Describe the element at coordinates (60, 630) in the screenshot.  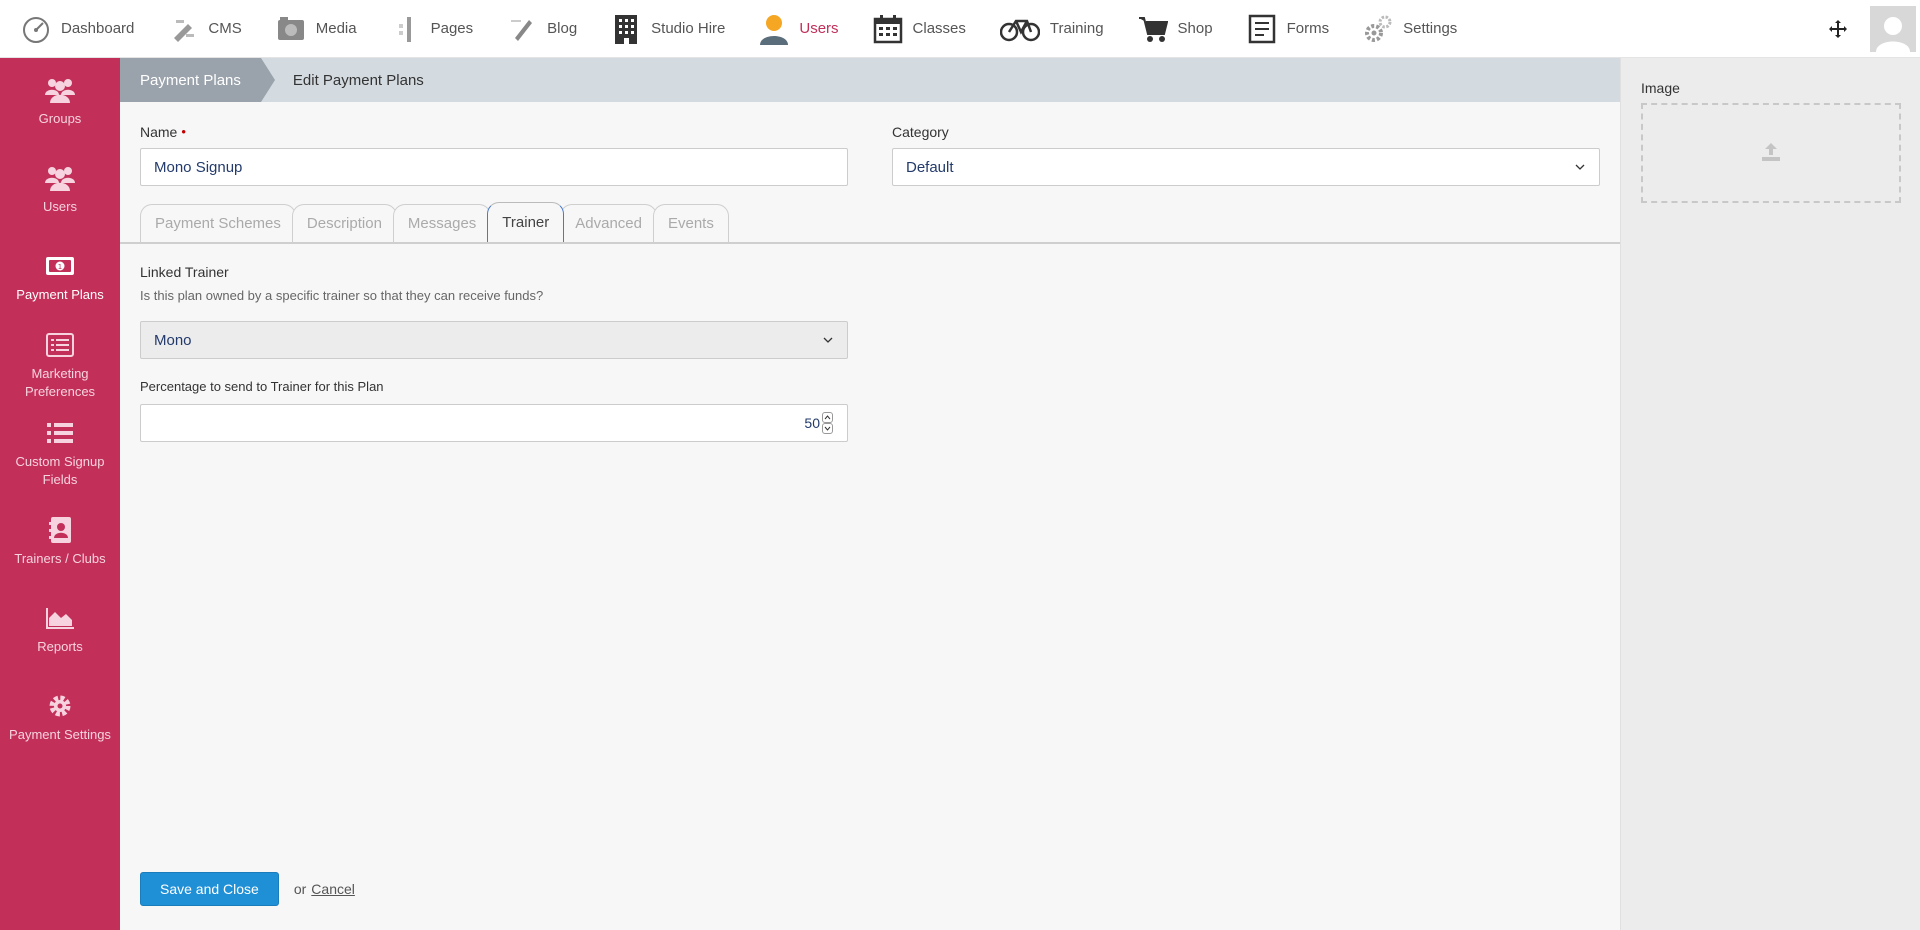
I see `sidebar-item-reports: Reports` at that location.